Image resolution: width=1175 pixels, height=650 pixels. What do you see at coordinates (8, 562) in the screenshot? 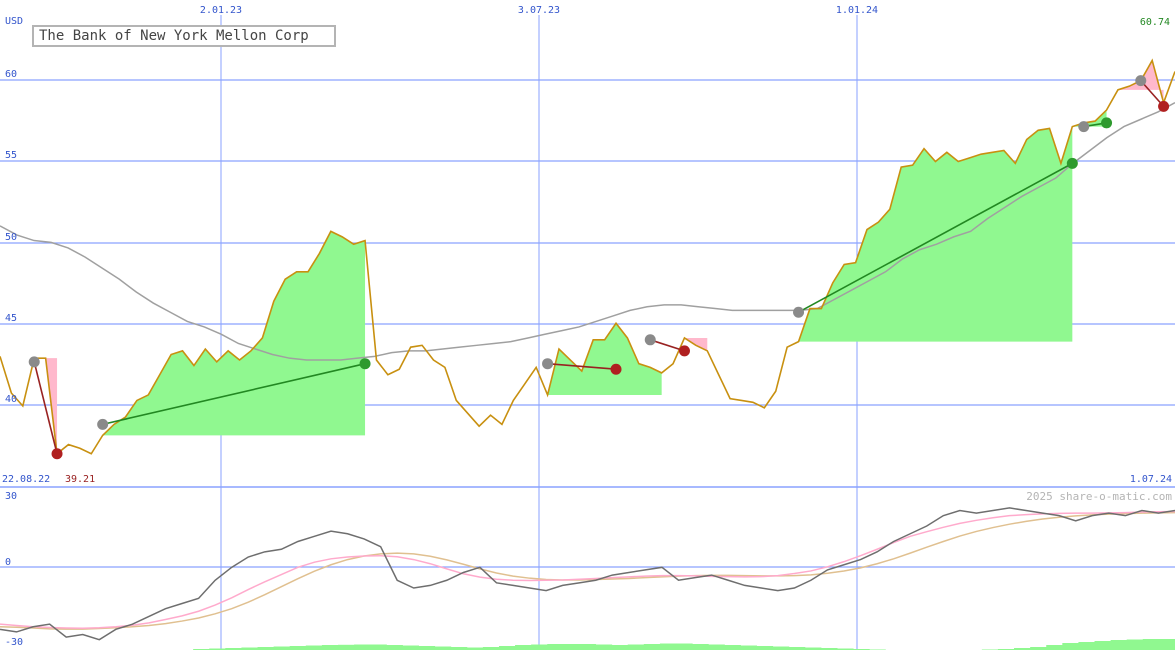
I see `osc-tick-label: 0` at bounding box center [8, 562].